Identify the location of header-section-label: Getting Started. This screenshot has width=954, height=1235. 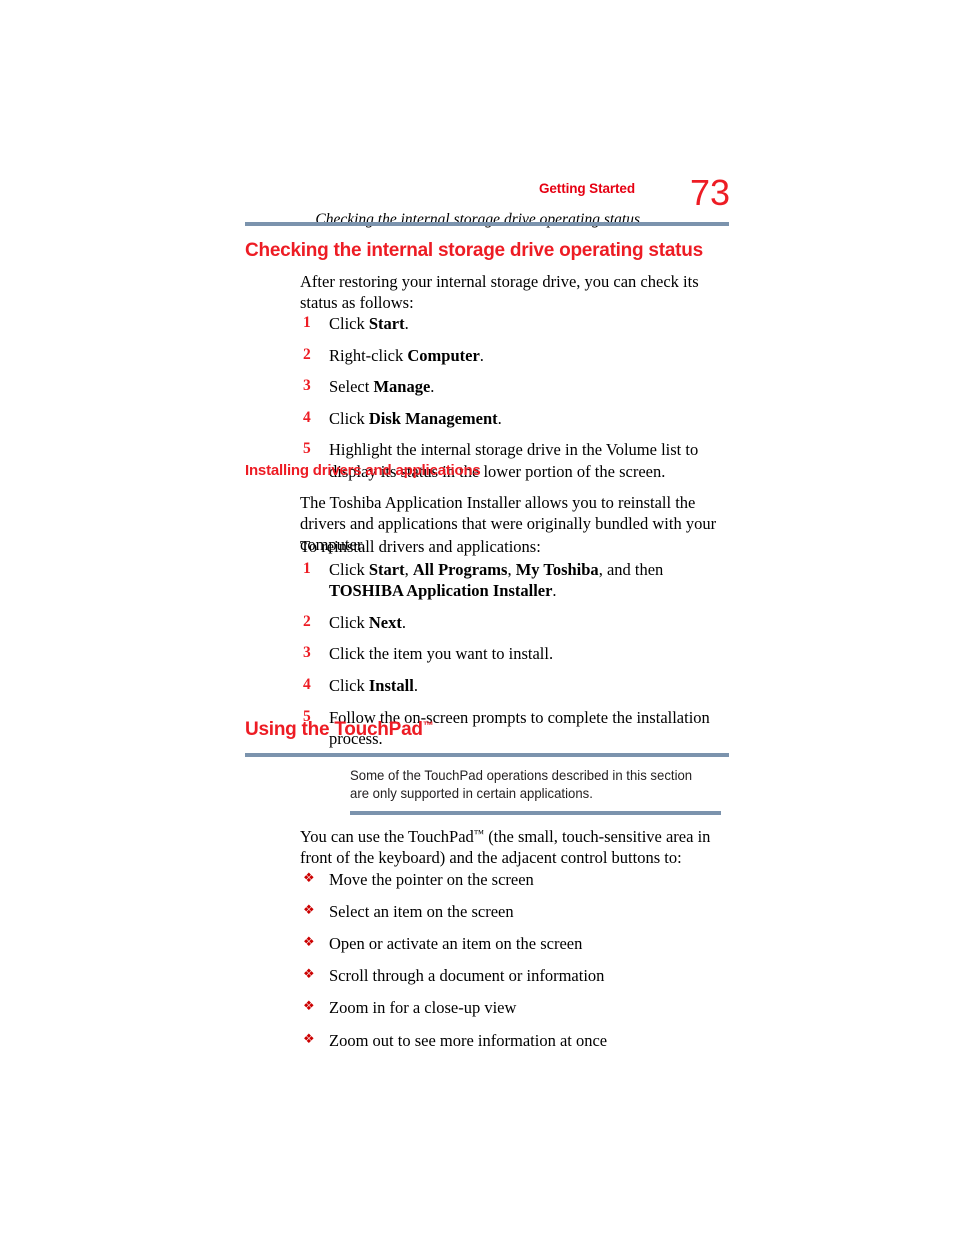
(586, 188).